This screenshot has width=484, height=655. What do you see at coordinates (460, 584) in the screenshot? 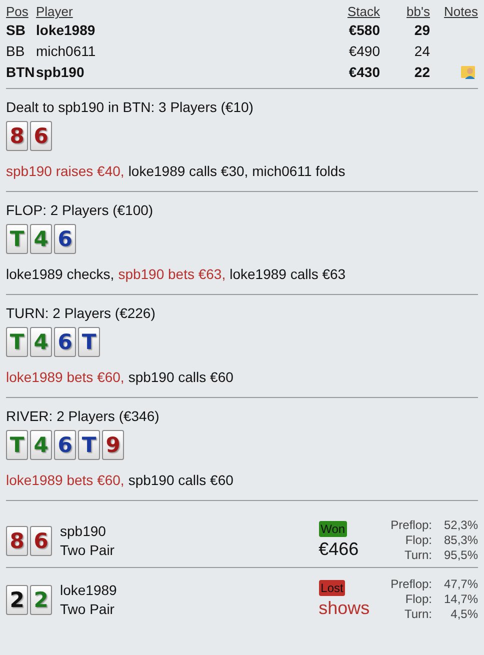
I see `equity-value: 47,7%` at bounding box center [460, 584].